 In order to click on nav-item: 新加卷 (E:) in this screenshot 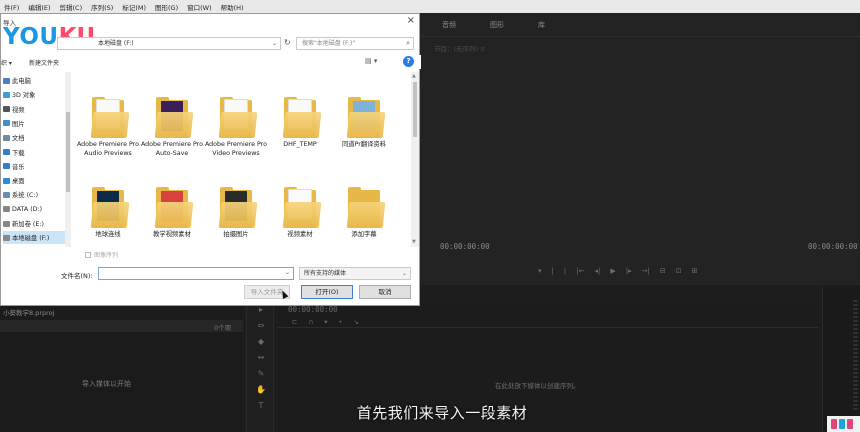, I will do `click(23, 223)`.